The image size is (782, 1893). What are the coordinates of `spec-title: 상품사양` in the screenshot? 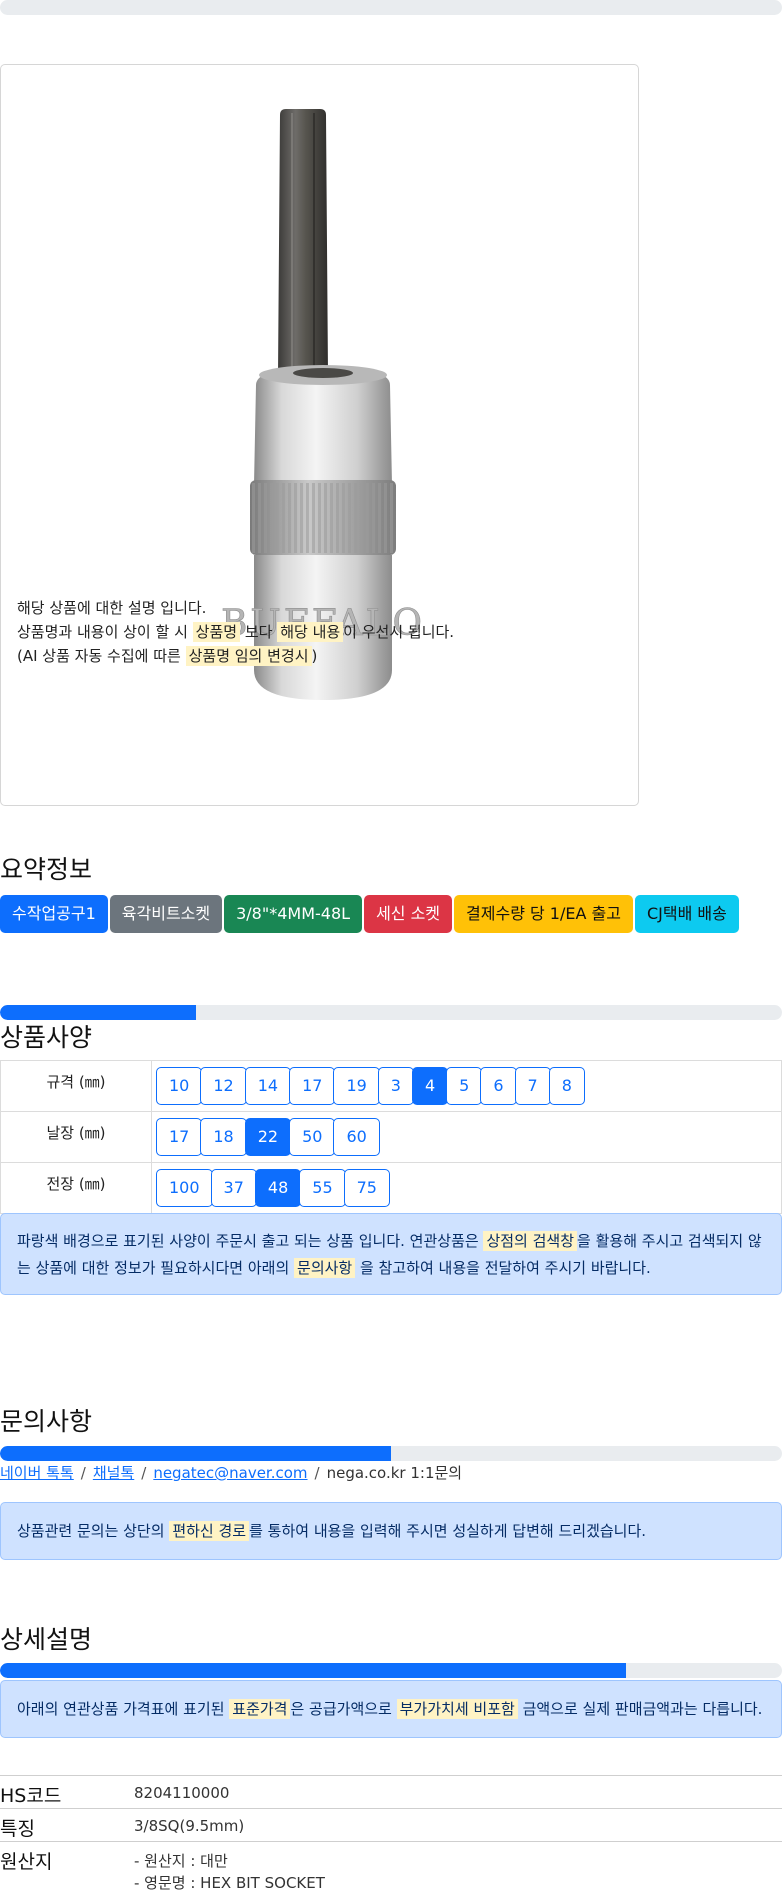 It's located at (46, 1037).